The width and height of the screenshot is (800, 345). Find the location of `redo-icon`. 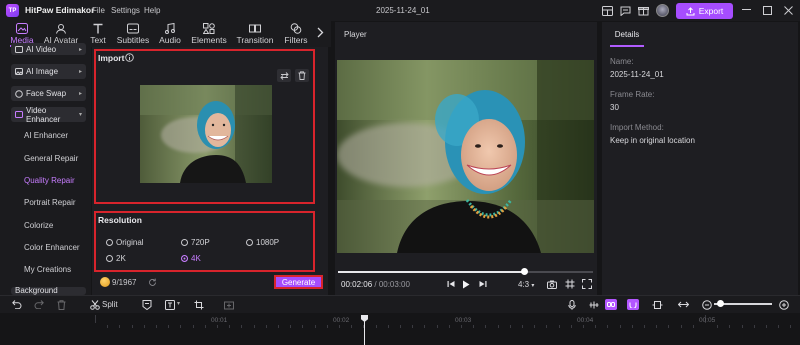

redo-icon is located at coordinates (38, 304).